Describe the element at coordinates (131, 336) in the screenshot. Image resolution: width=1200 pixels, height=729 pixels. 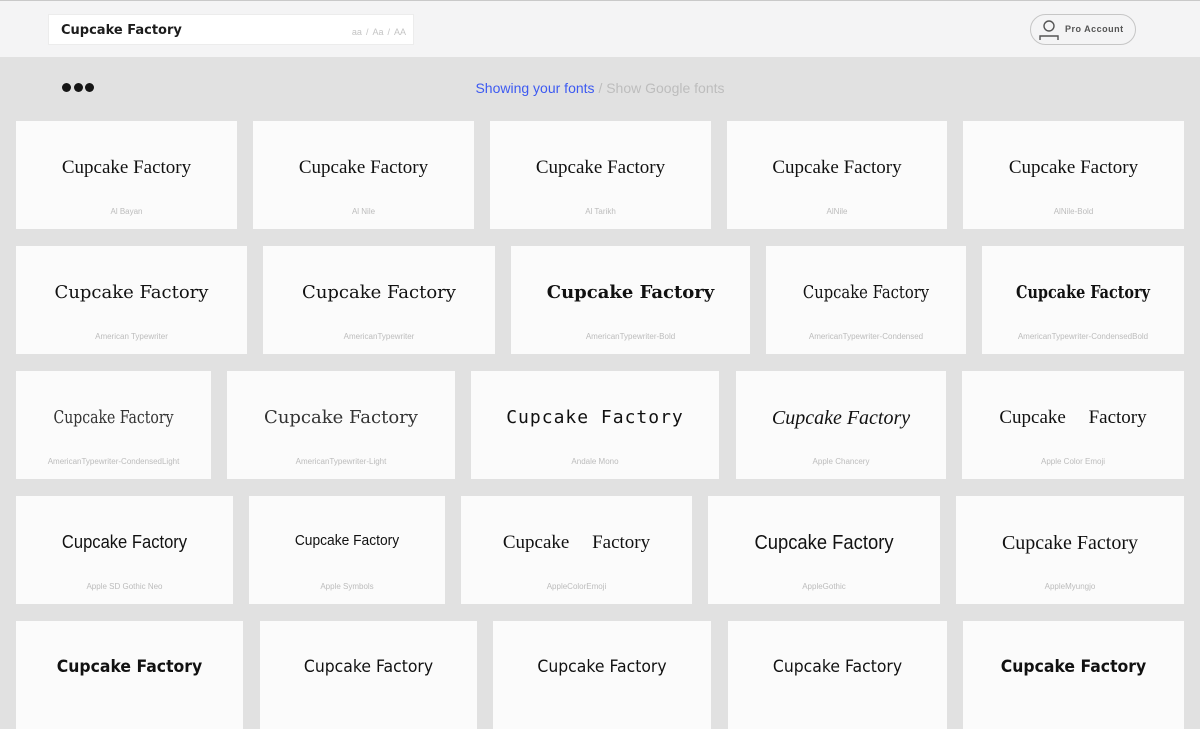
I see `font-name-label: American Typewriter` at that location.